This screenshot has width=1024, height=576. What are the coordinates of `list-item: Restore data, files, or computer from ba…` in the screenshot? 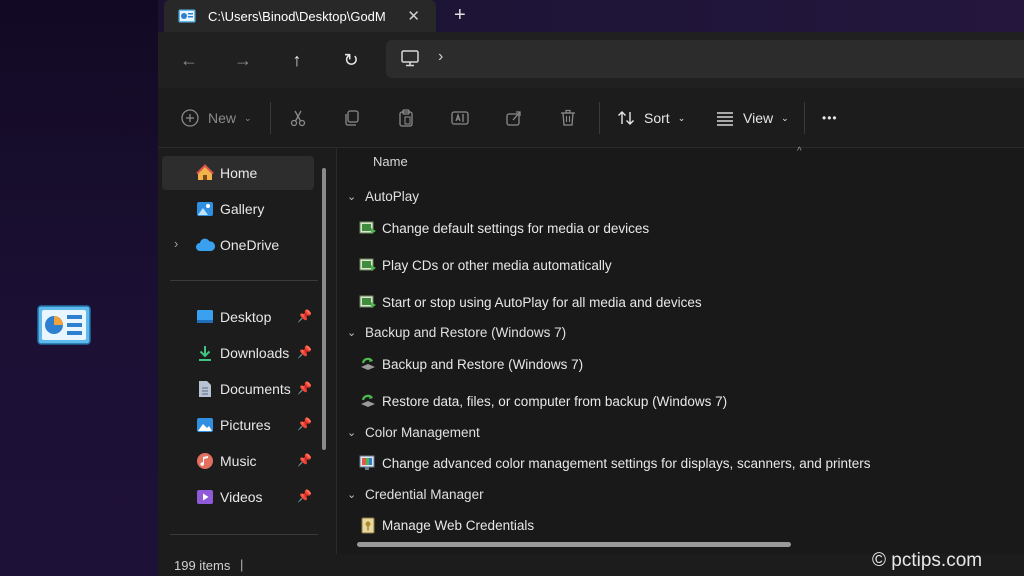 It's located at (543, 401).